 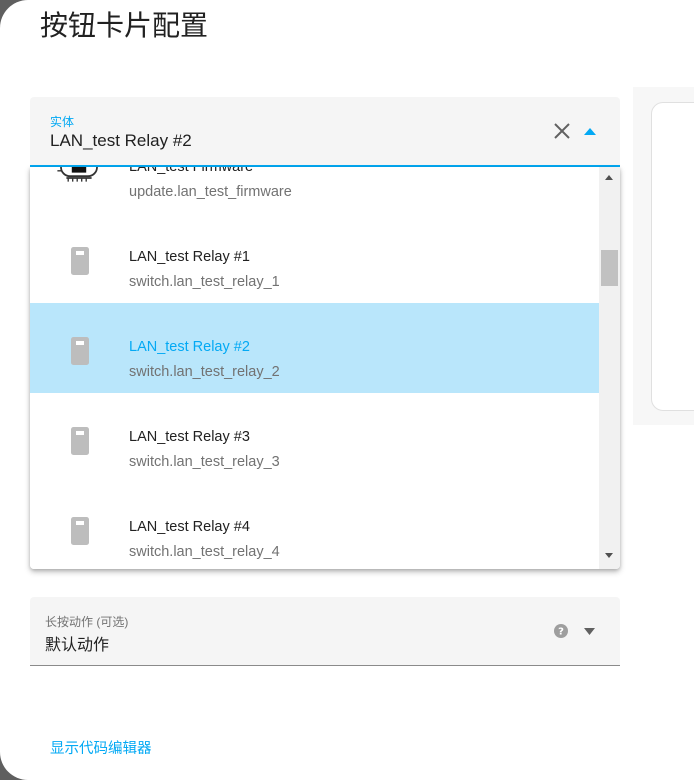 What do you see at coordinates (191, 171) in the screenshot?
I see `item-name: LAN_test Firmware` at bounding box center [191, 171].